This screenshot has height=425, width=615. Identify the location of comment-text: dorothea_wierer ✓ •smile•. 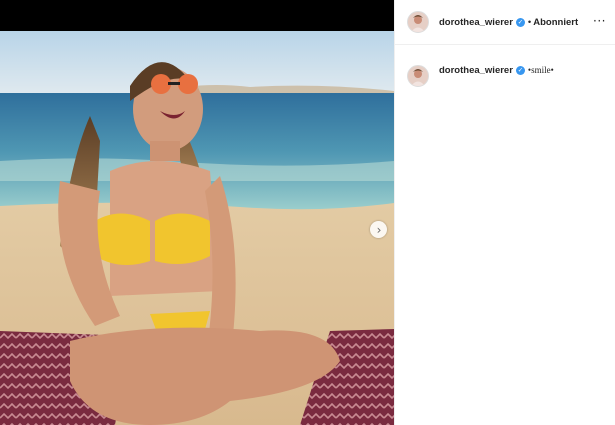
(496, 70).